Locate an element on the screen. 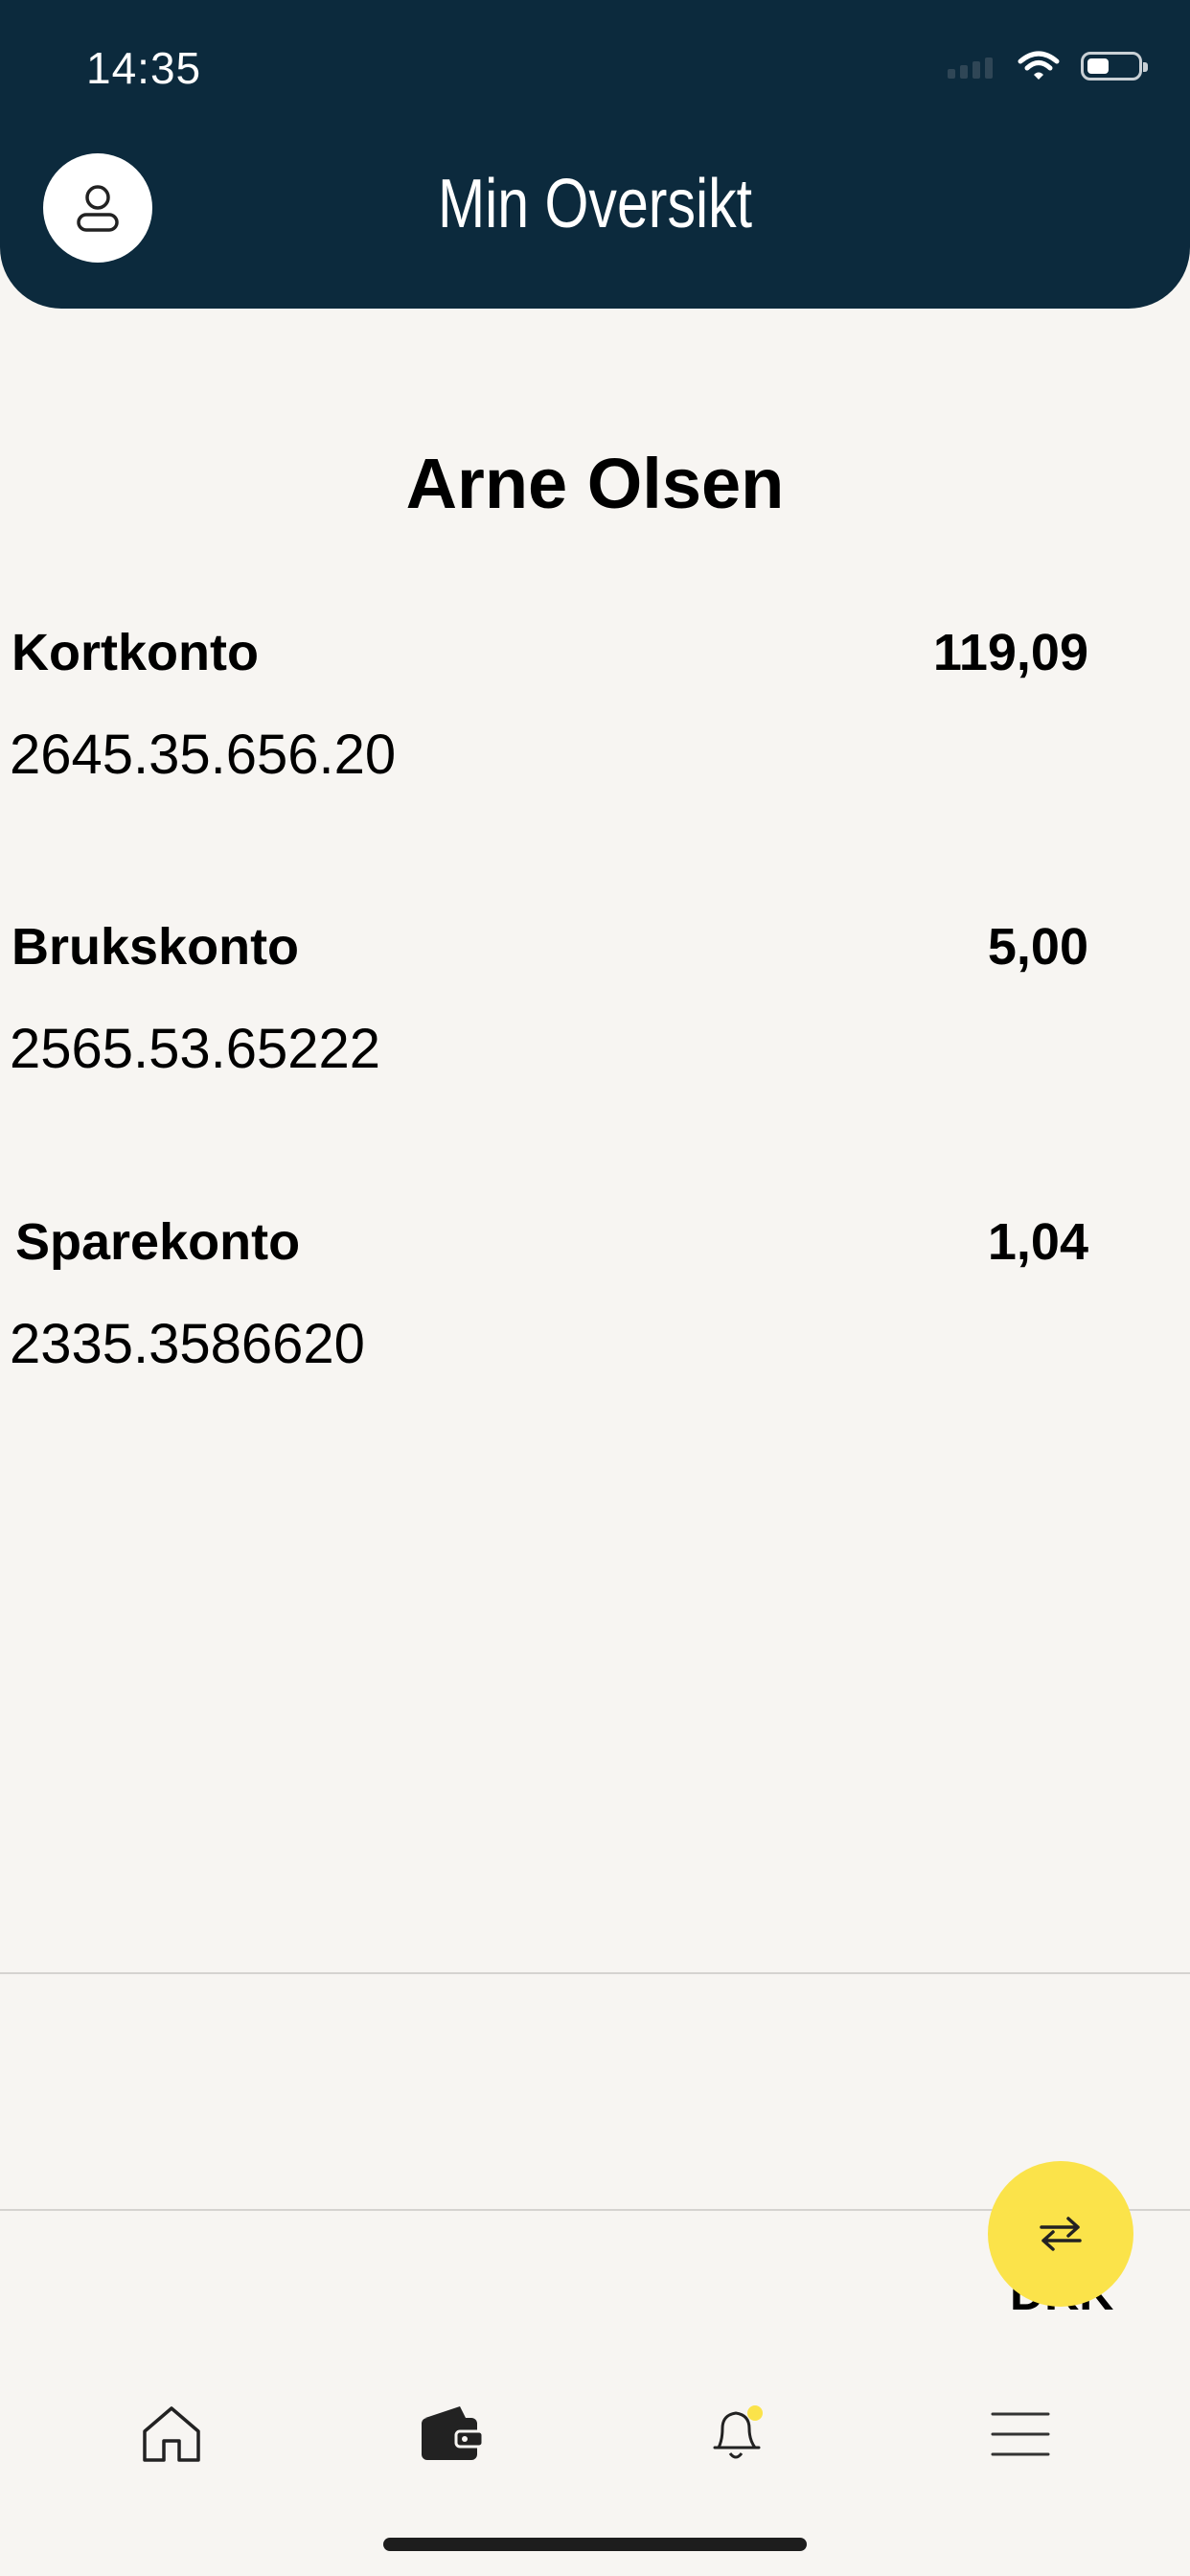 The width and height of the screenshot is (1190, 2576). account-balance: 119,09 is located at coordinates (1010, 652).